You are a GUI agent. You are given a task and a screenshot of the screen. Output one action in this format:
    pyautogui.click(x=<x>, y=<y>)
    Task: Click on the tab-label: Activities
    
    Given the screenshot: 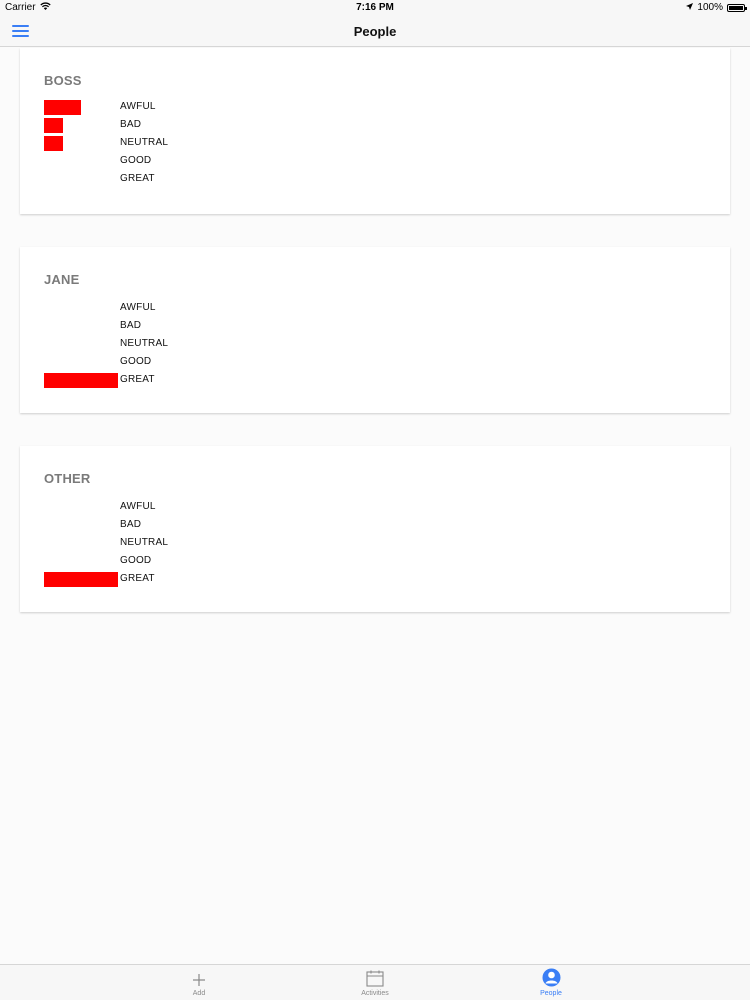 What is the action you would take?
    pyautogui.click(x=375, y=993)
    